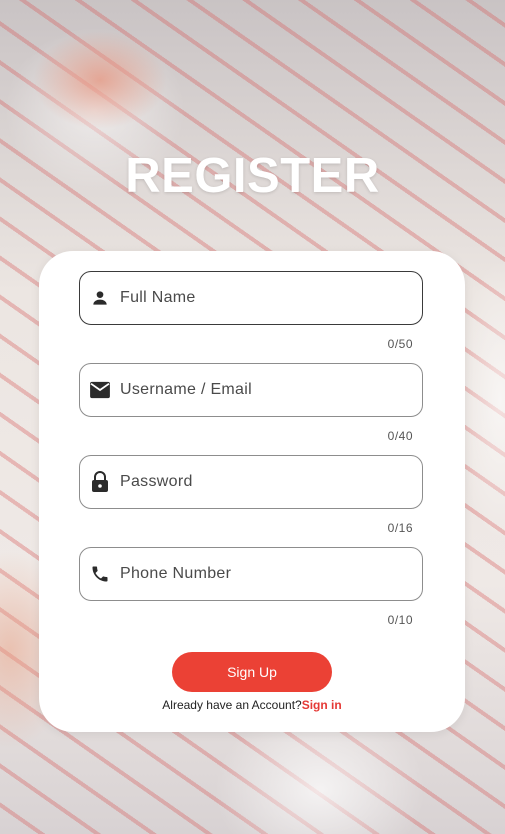 The image size is (505, 834). I want to click on phone-number-counter: 0/10, so click(400, 620).